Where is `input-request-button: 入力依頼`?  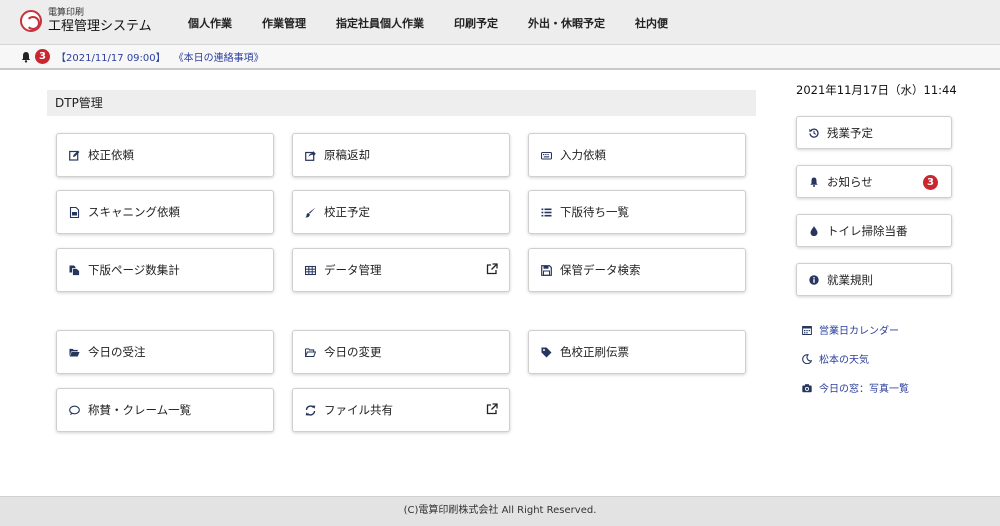 input-request-button: 入力依頼 is located at coordinates (637, 155).